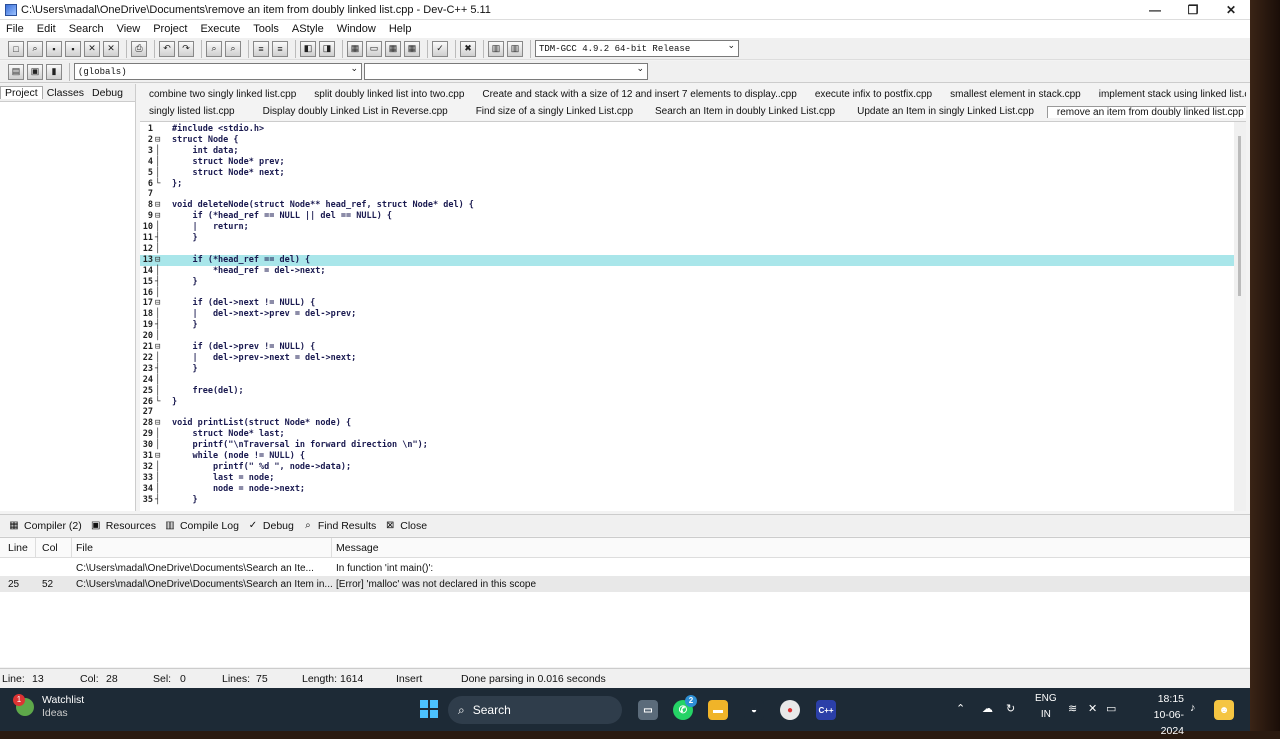 This screenshot has width=1280, height=739. What do you see at coordinates (687, 434) in the screenshot?
I see `code-line: 29 │ struct Node* last;` at bounding box center [687, 434].